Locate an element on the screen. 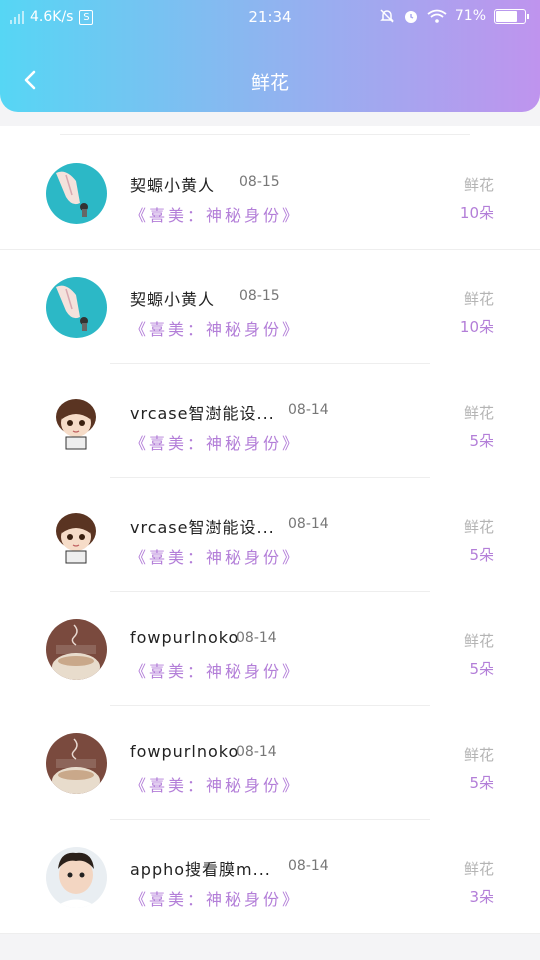 This screenshot has height=960, width=540. header: 4.6K/s S 21:34 71% 鲜花 is located at coordinates (270, 56).